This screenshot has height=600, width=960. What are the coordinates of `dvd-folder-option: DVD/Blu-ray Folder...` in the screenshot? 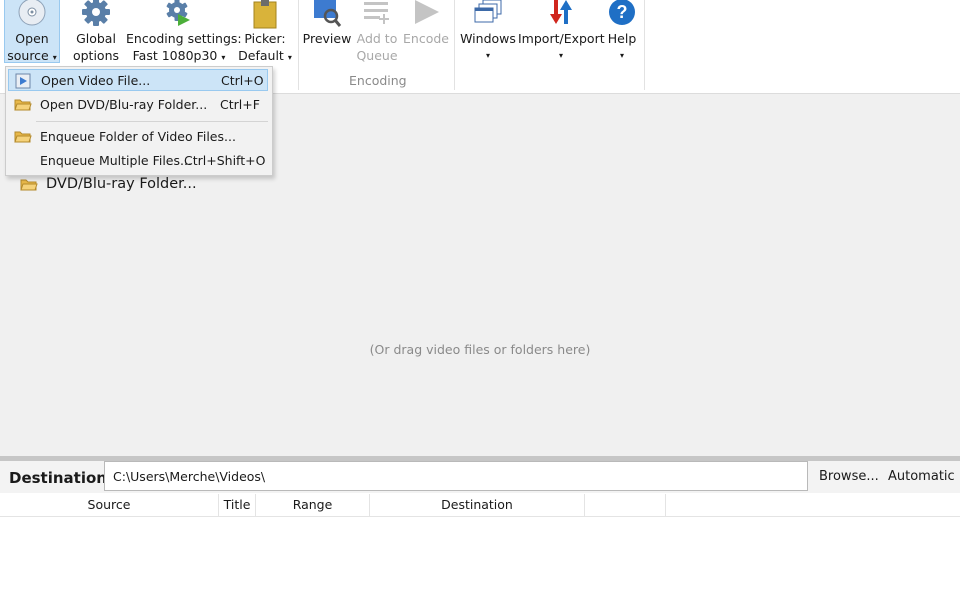 It's located at (108, 184).